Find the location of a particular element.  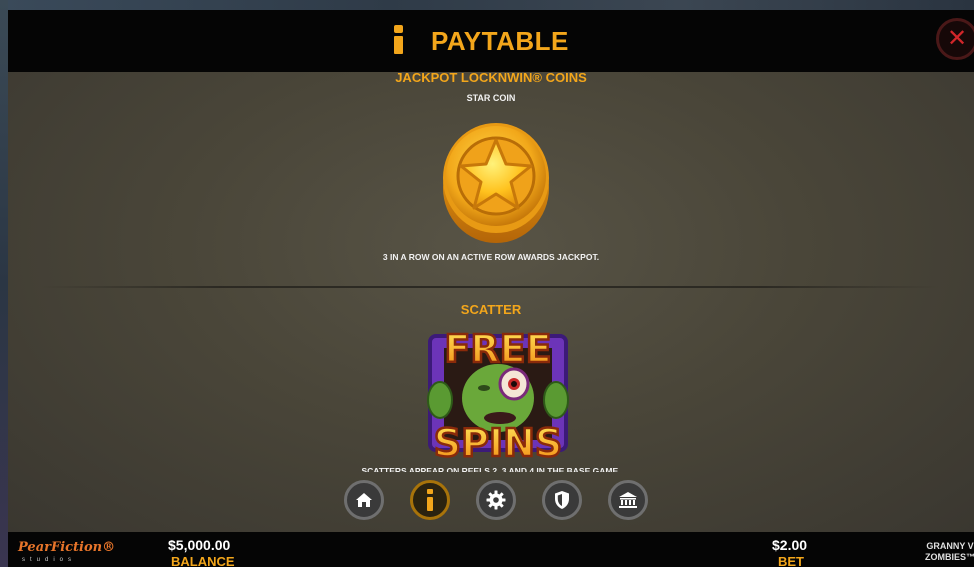

bet-value: $2.00 is located at coordinates (790, 545).